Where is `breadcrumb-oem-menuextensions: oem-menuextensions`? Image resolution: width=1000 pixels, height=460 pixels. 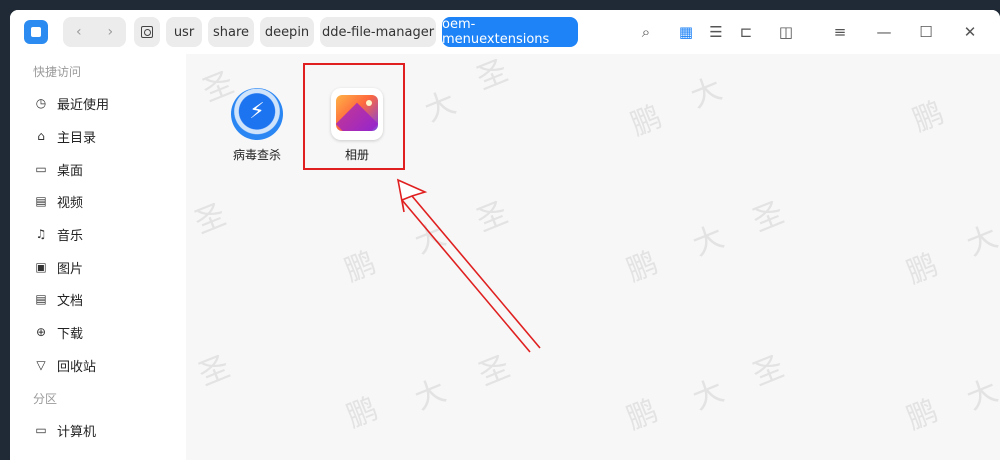 breadcrumb-oem-menuextensions: oem-menuextensions is located at coordinates (510, 32).